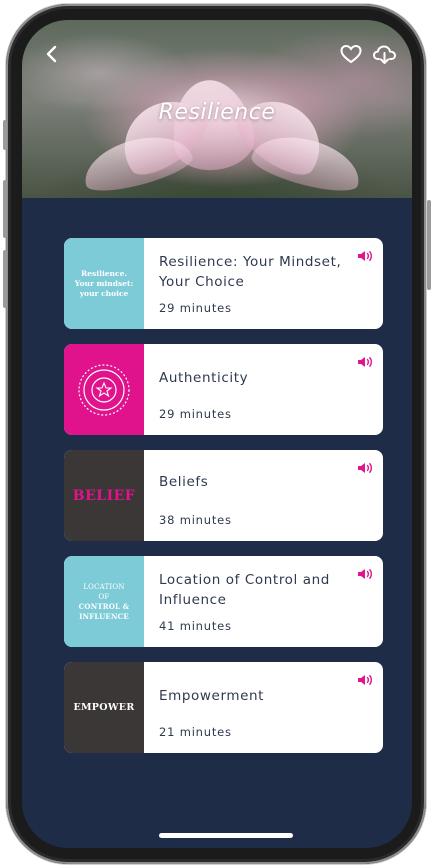 Image resolution: width=434 pixels, height=868 pixels. I want to click on session-card-authenticity: Authenticity 29 minutes, so click(223, 389).